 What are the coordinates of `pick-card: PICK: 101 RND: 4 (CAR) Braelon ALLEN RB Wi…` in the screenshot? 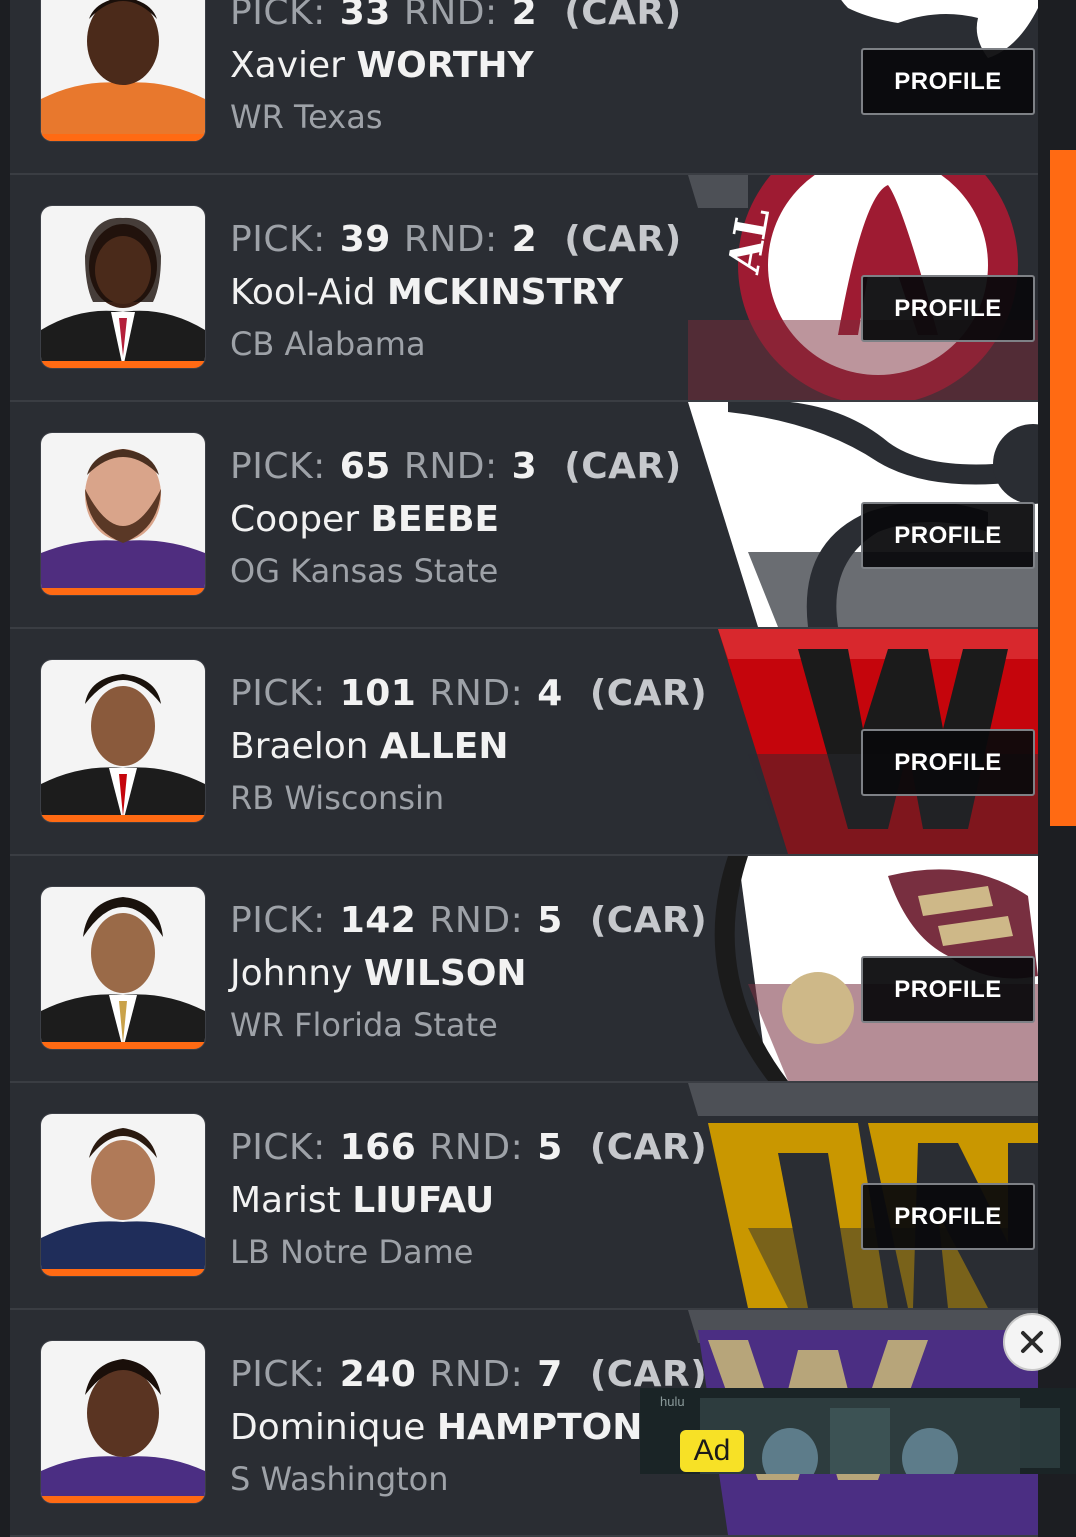 It's located at (524, 742).